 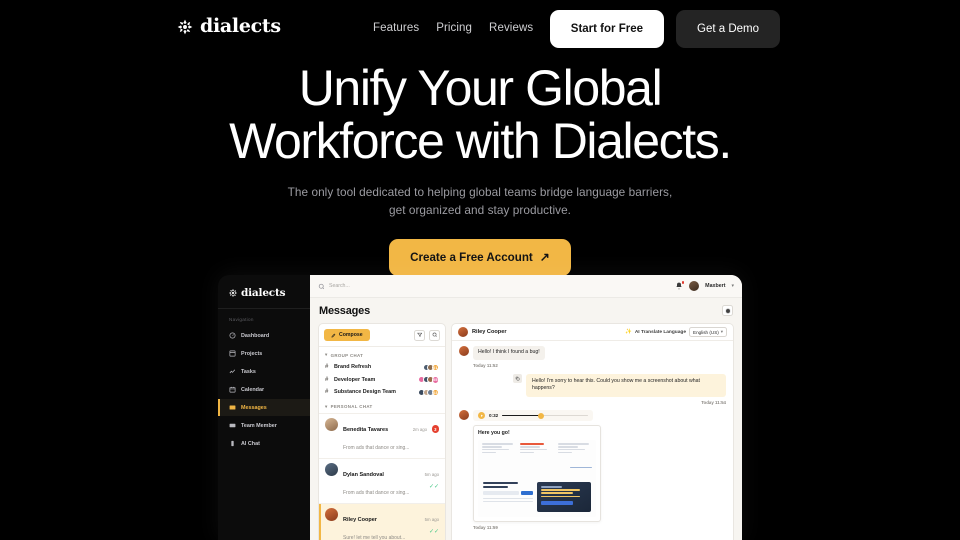 I want to click on messages-icon, so click(x=232, y=407).